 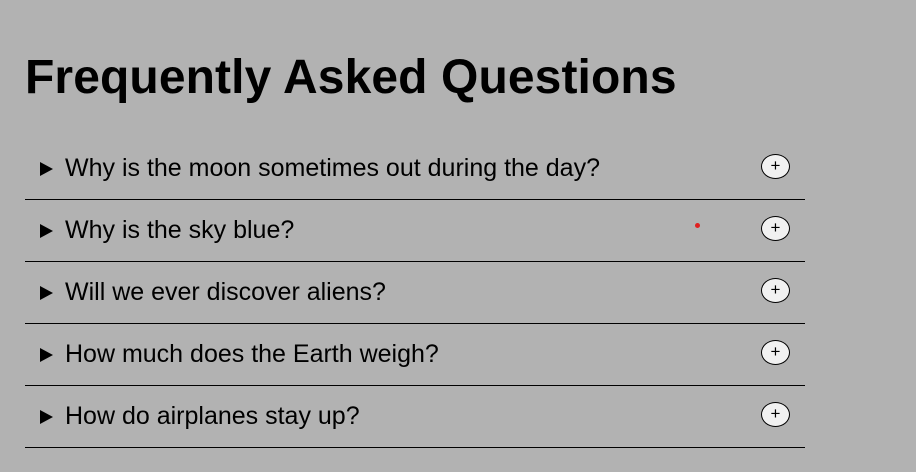 I want to click on faq-question: How much does the Earth weigh?, so click(x=252, y=354).